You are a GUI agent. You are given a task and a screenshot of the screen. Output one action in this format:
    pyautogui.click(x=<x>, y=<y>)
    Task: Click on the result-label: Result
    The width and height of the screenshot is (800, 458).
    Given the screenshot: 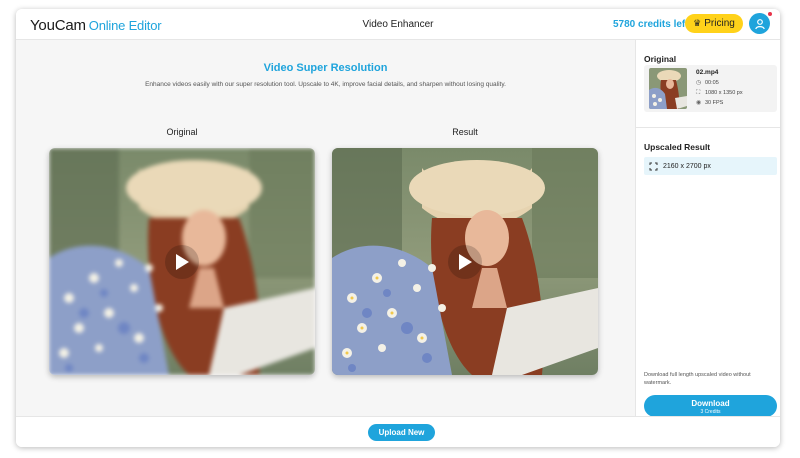 What is the action you would take?
    pyautogui.click(x=465, y=132)
    